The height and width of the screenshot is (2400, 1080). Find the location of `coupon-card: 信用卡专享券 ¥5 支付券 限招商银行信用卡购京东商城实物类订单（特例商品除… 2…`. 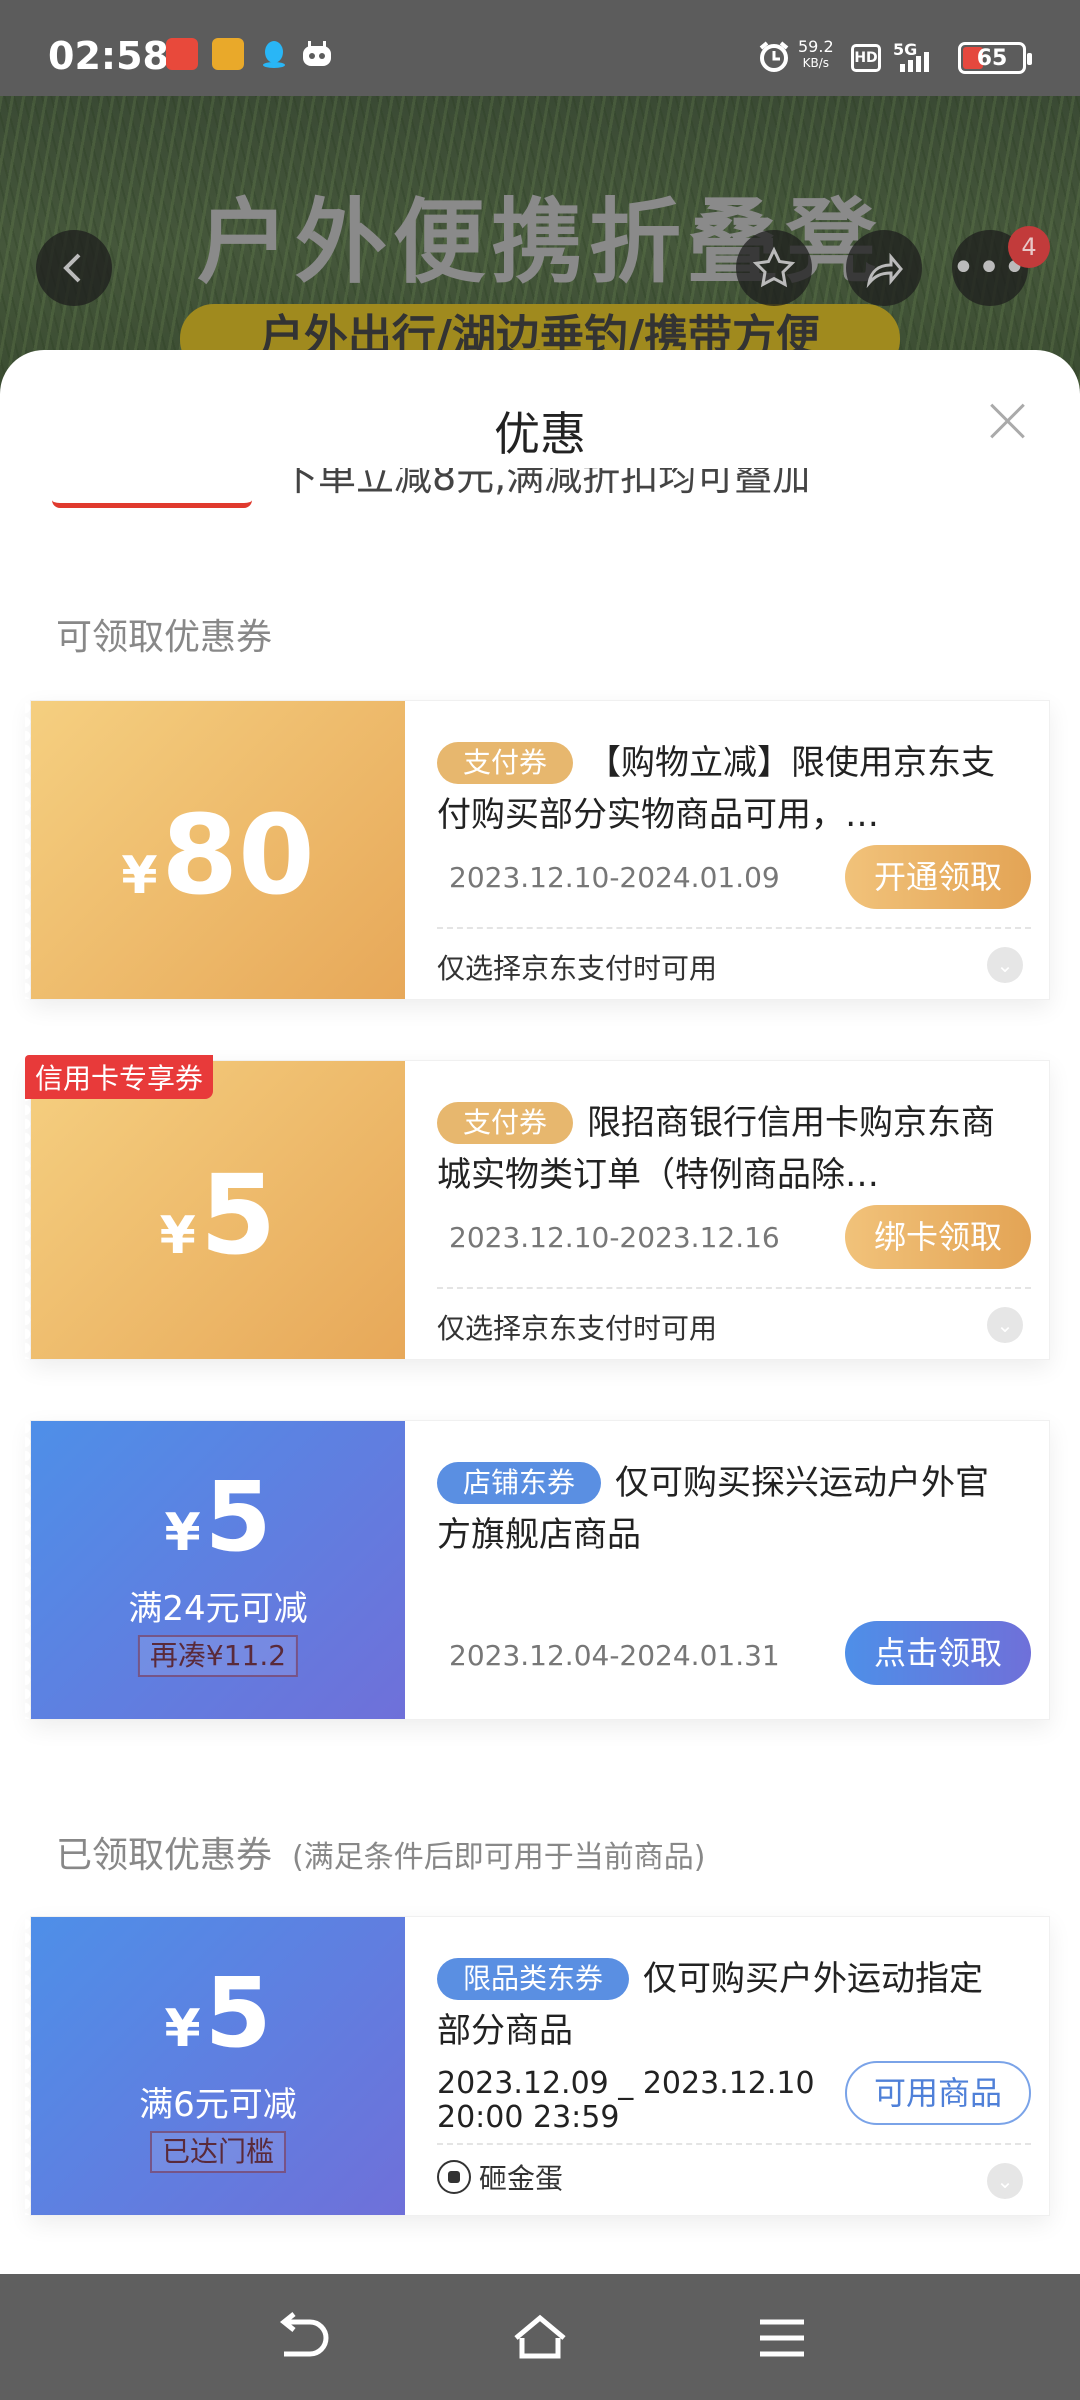

coupon-card: 信用卡专享券 ¥5 支付券 限招商银行信用卡购京东商城实物类订单（特例商品除… 2… is located at coordinates (537, 1207).